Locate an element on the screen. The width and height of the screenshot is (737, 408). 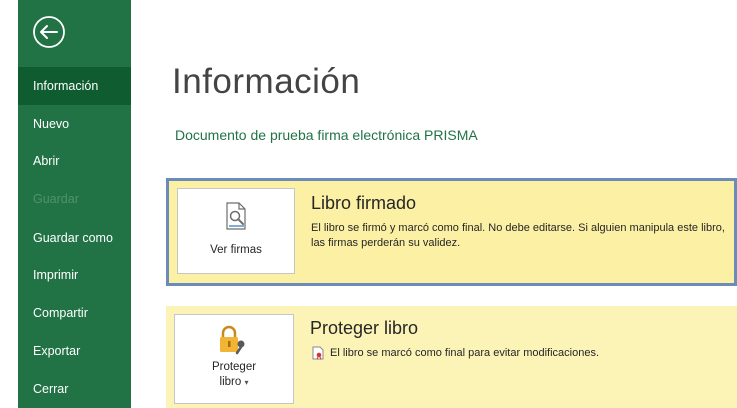
dropdown-caret-icon: ▾ is located at coordinates (246, 382).